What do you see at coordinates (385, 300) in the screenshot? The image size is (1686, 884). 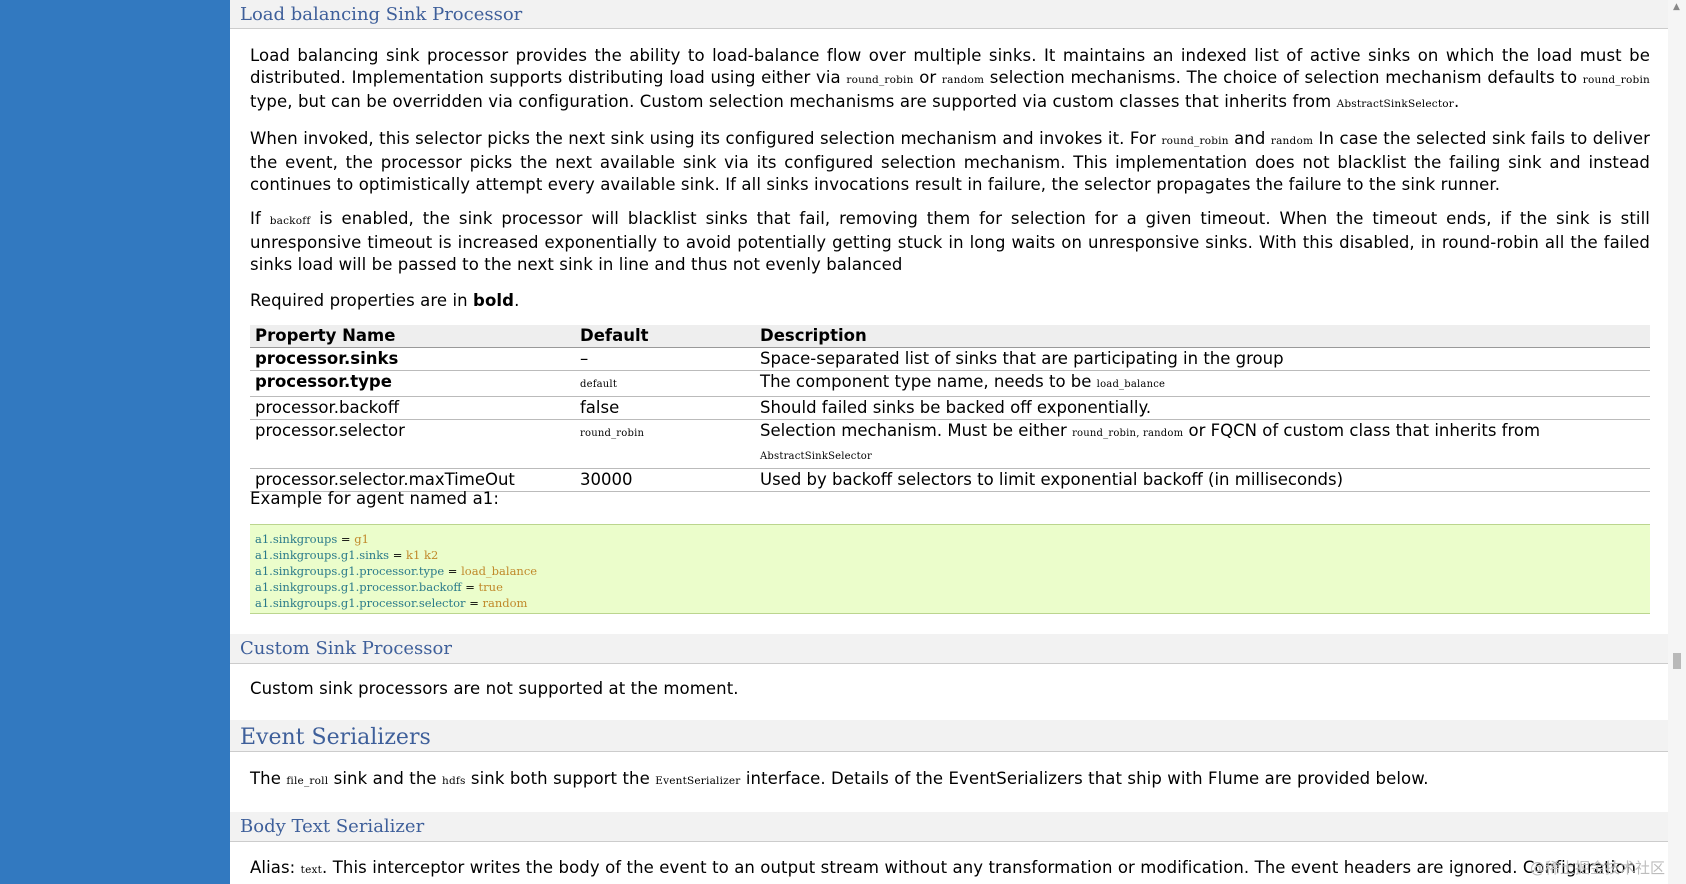 I see `paragraph-required: Required properties are in bold.` at bounding box center [385, 300].